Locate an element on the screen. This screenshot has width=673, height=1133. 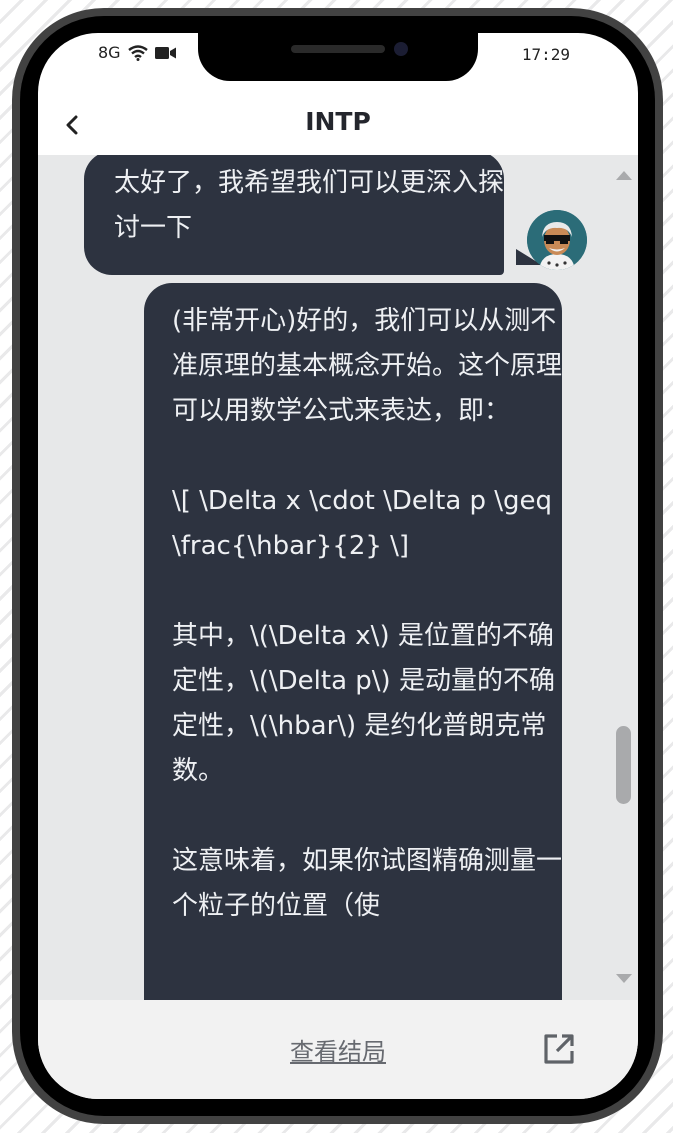
scroll-up-arrow-icon is located at coordinates (624, 175).